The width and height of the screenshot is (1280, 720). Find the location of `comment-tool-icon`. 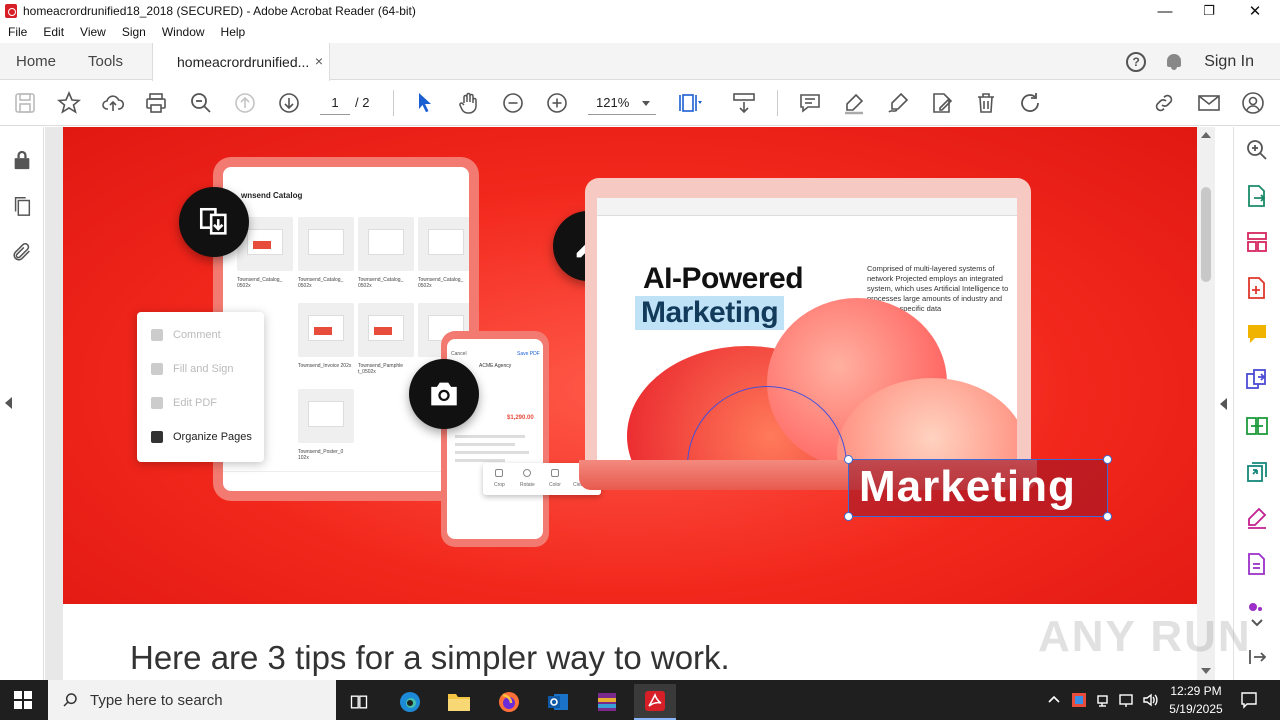

comment-tool-icon is located at coordinates (1257, 334).